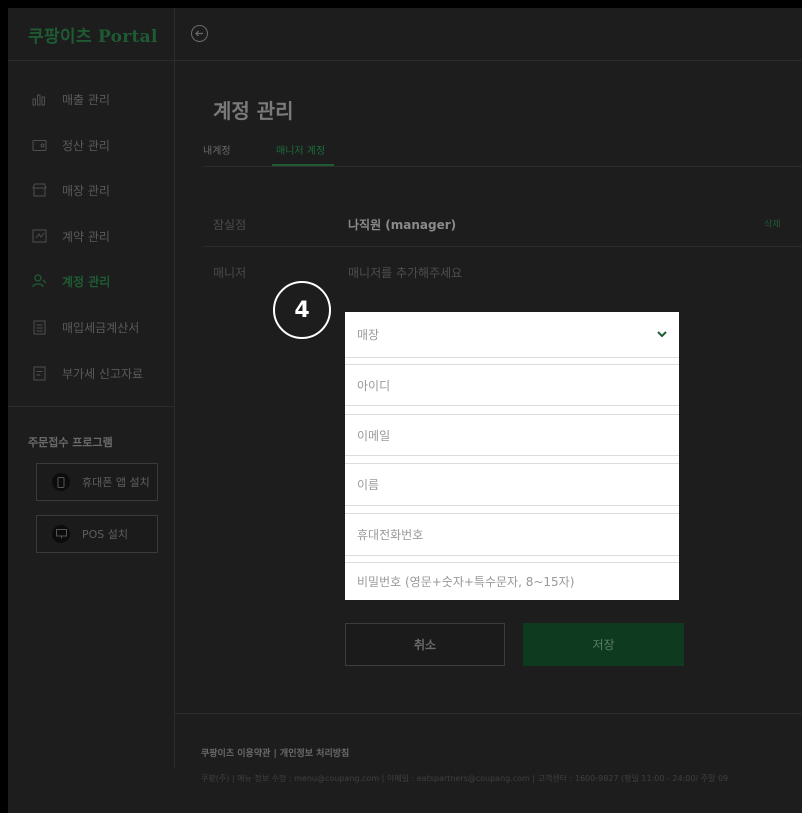  Describe the element at coordinates (39, 236) in the screenshot. I see `contract-icon` at that location.